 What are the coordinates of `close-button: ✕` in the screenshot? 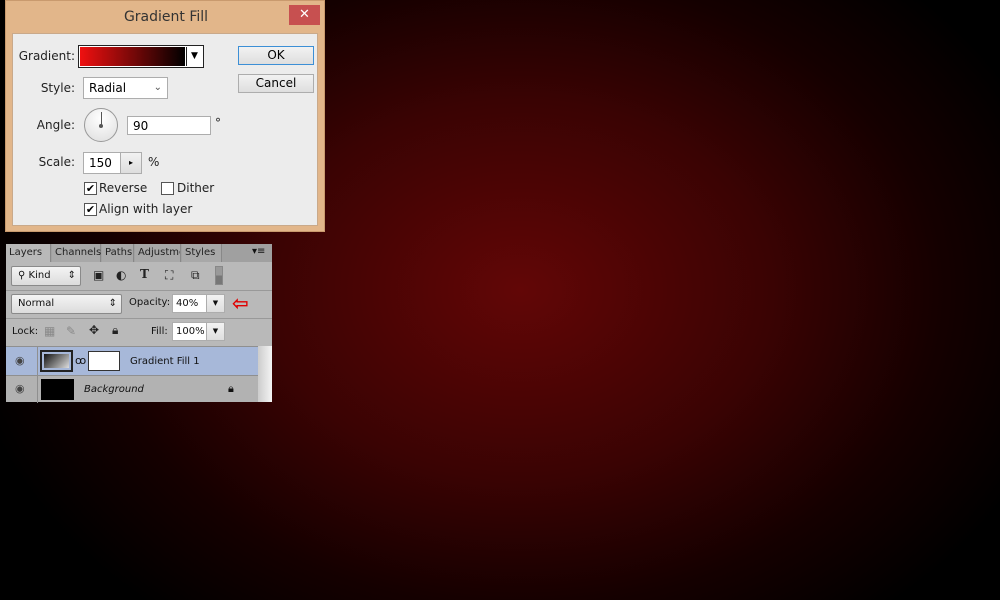 It's located at (304, 15).